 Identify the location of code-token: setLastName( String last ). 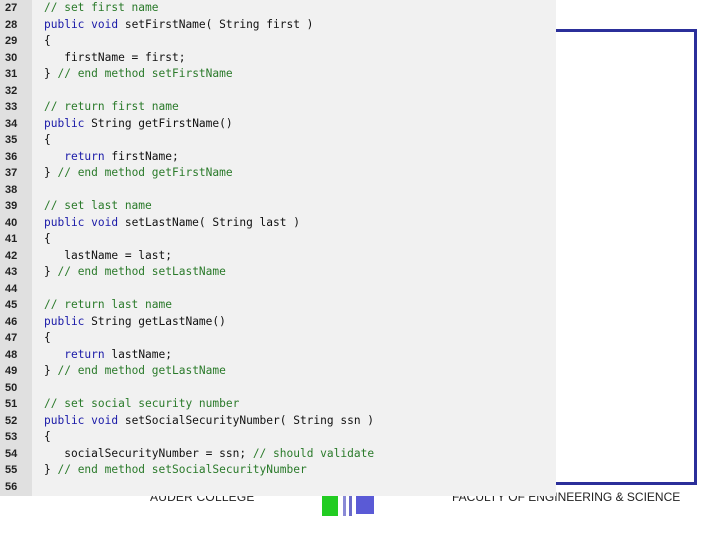
(212, 222).